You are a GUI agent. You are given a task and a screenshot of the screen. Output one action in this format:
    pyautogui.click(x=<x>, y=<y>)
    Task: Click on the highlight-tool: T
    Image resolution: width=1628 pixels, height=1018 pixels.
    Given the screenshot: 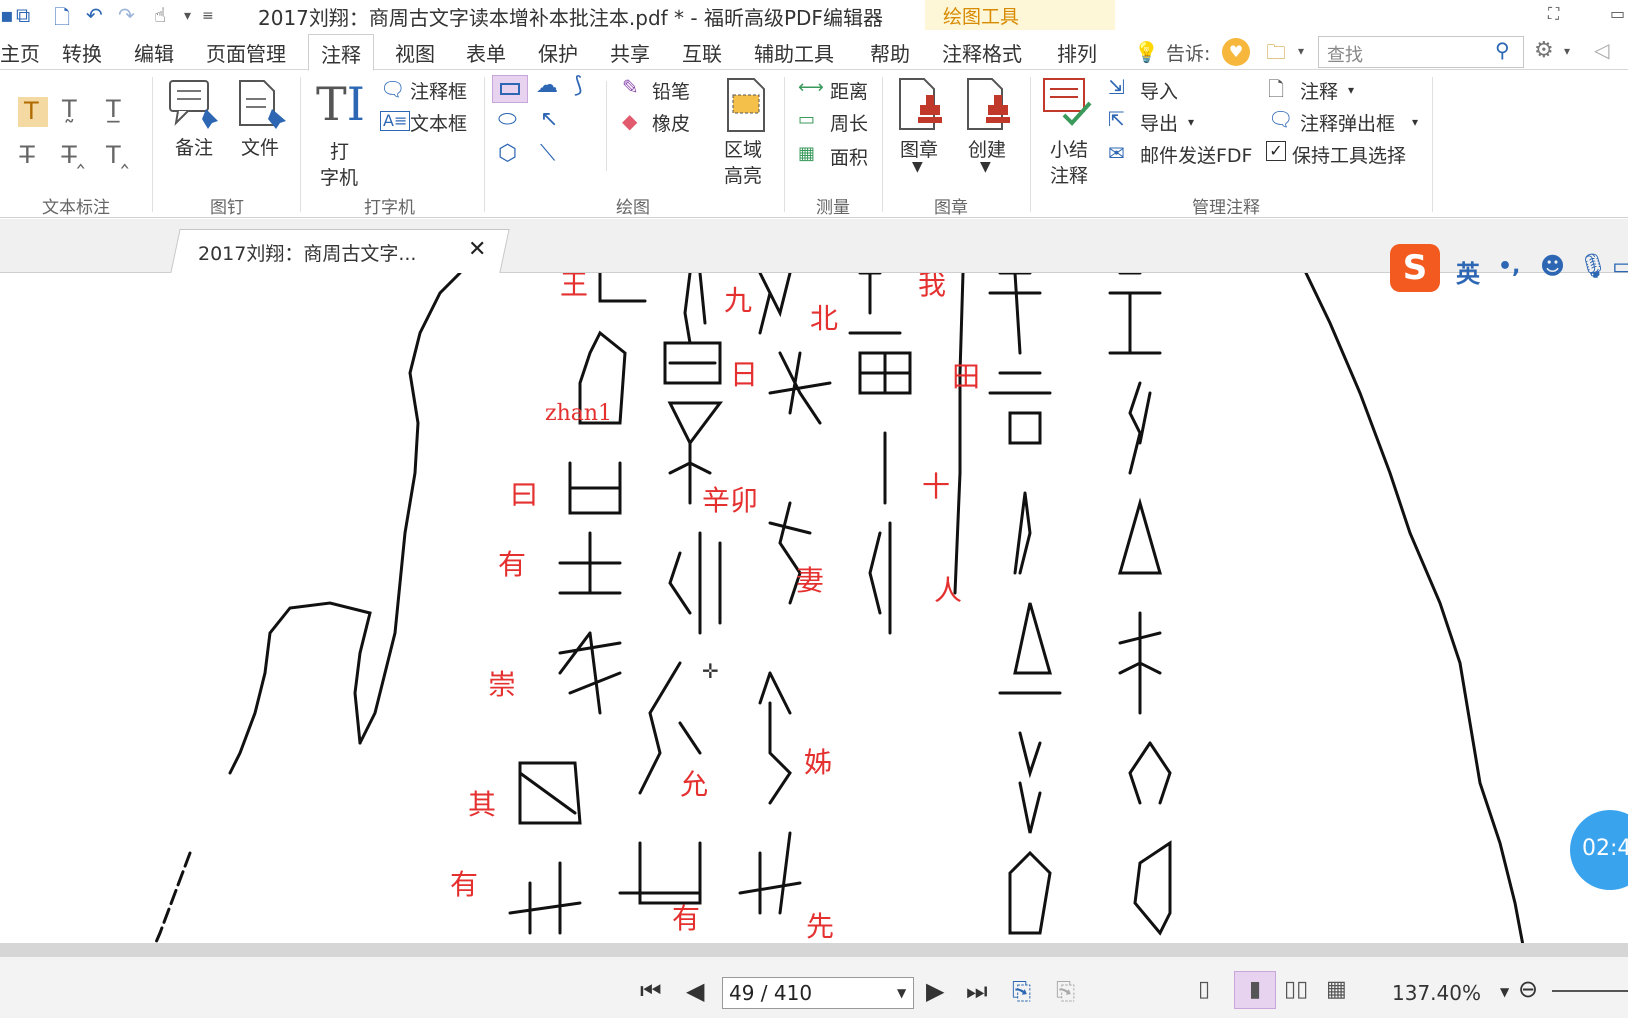 What is the action you would take?
    pyautogui.click(x=33, y=112)
    